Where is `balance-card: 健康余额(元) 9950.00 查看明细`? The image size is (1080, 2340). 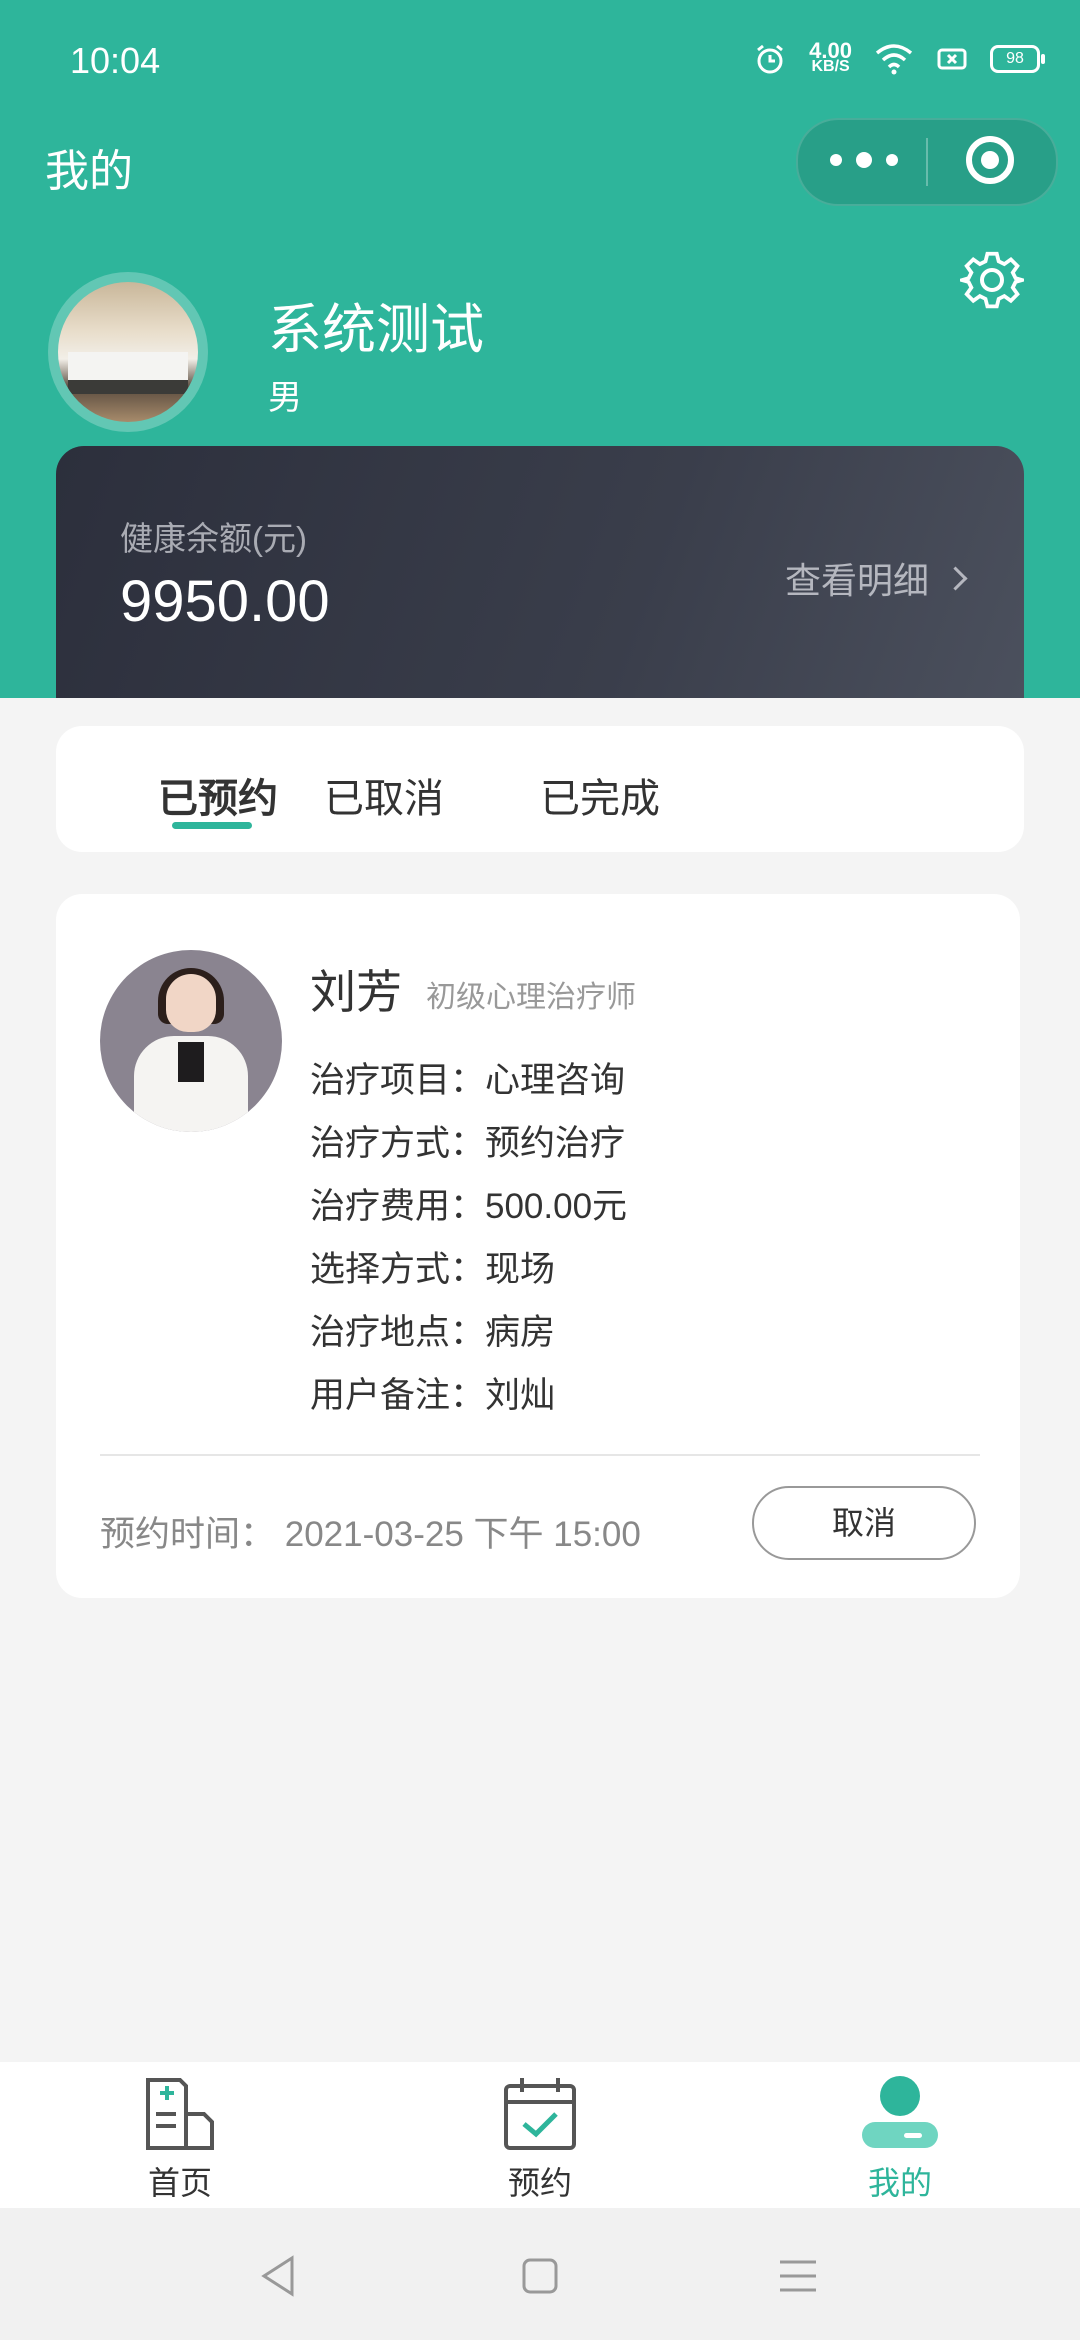 balance-card: 健康余额(元) 9950.00 查看明细 is located at coordinates (540, 572).